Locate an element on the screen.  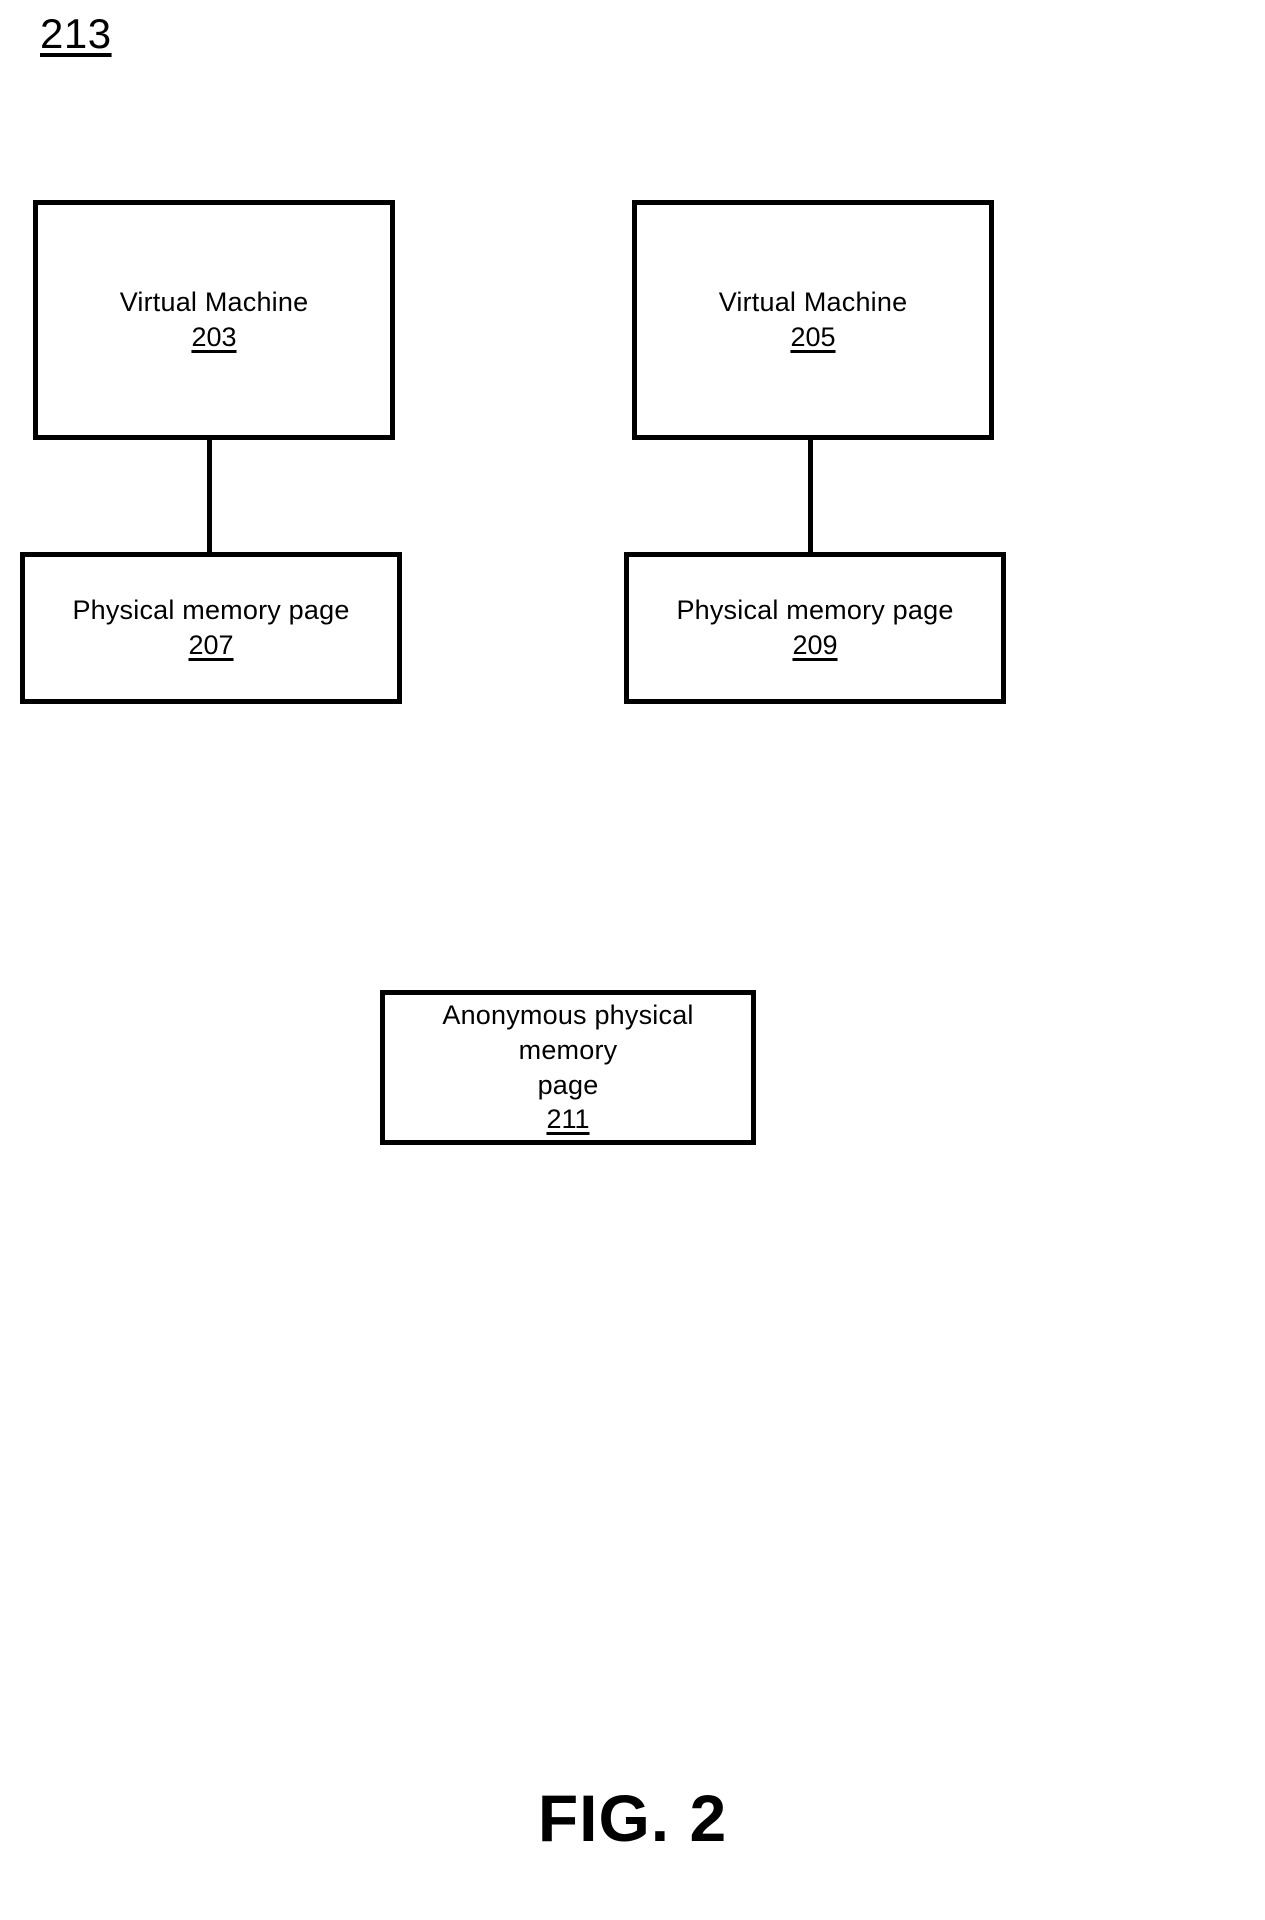
physical-memory-page-box-207-number: 207 is located at coordinates (211, 645).